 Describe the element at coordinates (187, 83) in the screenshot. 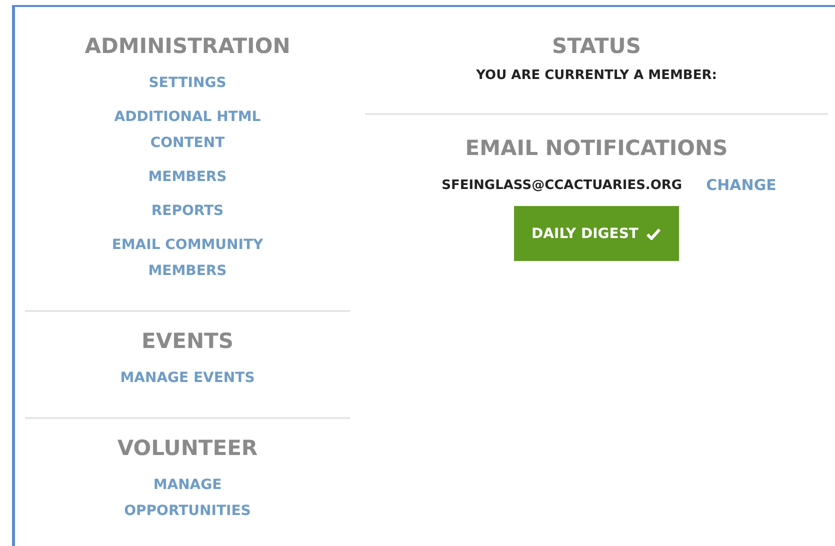

I see `nav-link: SETTINGS` at that location.